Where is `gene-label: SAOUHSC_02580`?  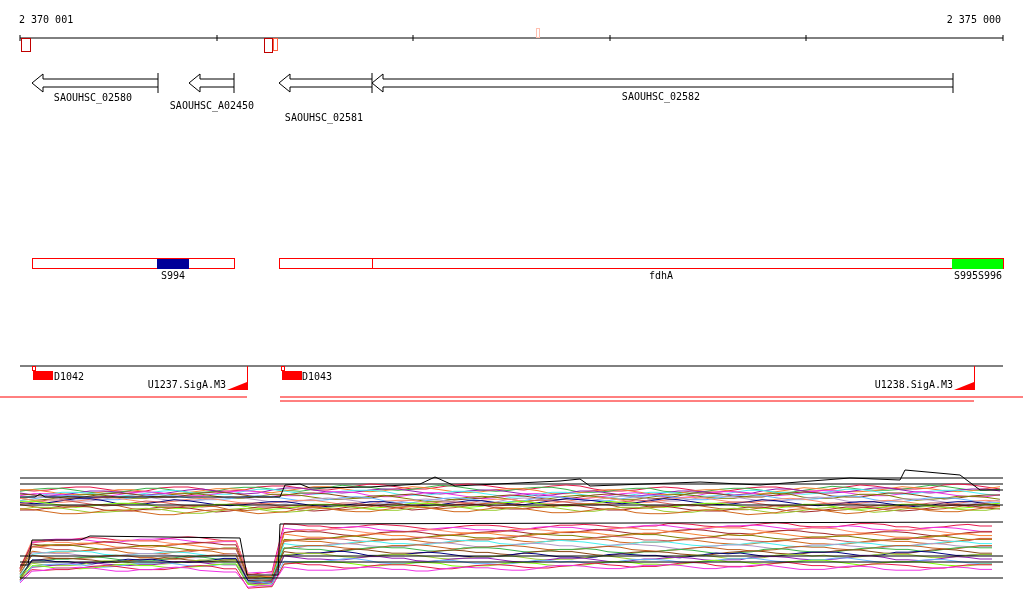
gene-label: SAOUHSC_02580 is located at coordinates (93, 97).